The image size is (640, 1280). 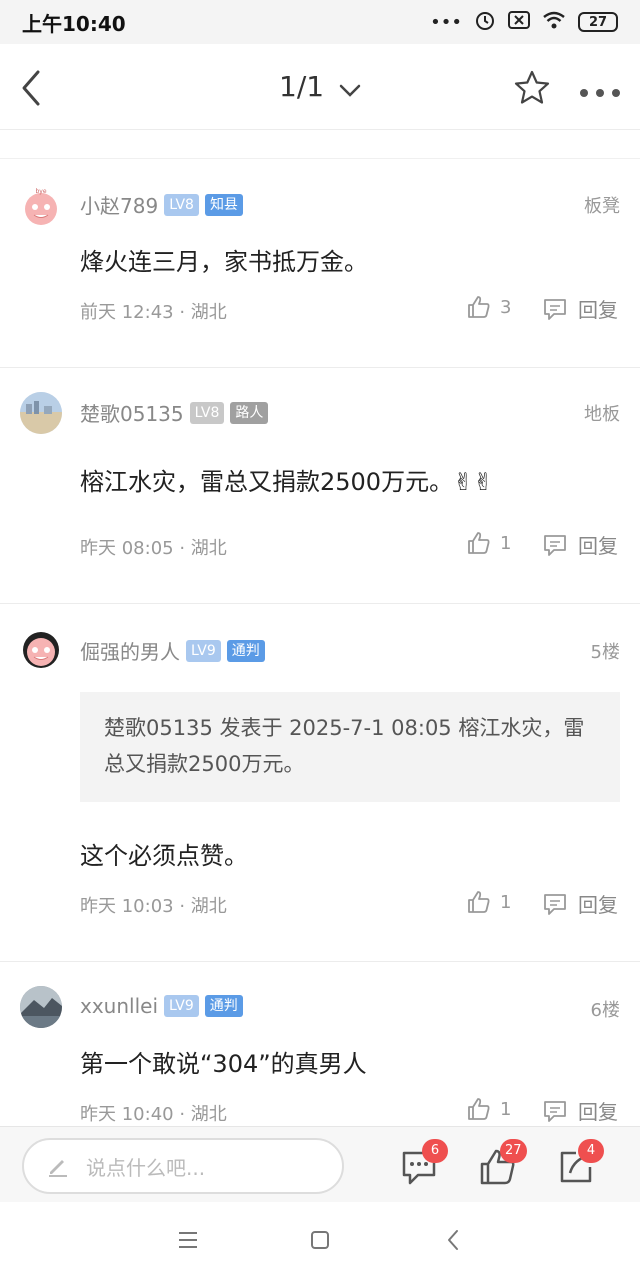 I want to click on menu-icon, so click(x=188, y=1240).